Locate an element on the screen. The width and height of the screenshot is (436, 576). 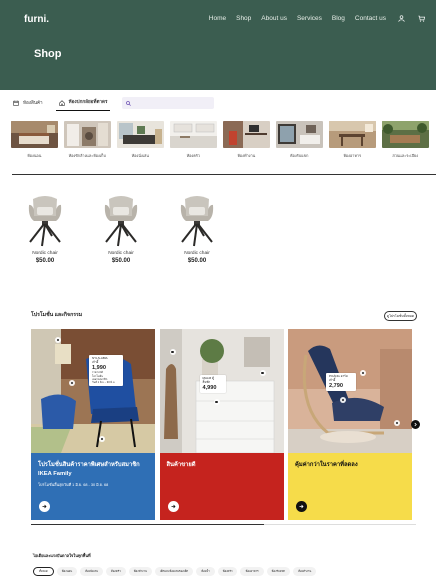
room-living: ห้องนั่งเล่น is located at coordinates (140, 140).